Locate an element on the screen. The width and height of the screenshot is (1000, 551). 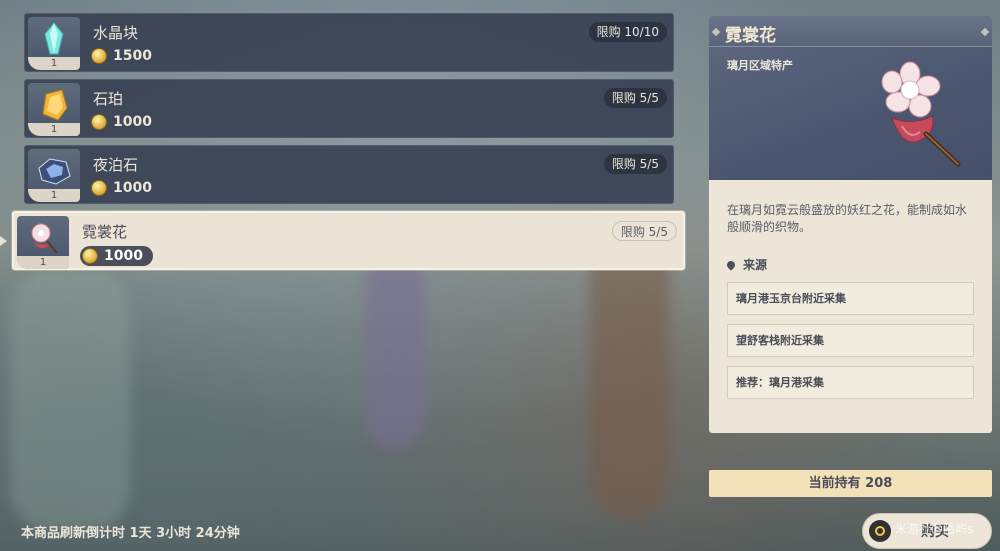
selection-arrow-icon is located at coordinates (3, 241).